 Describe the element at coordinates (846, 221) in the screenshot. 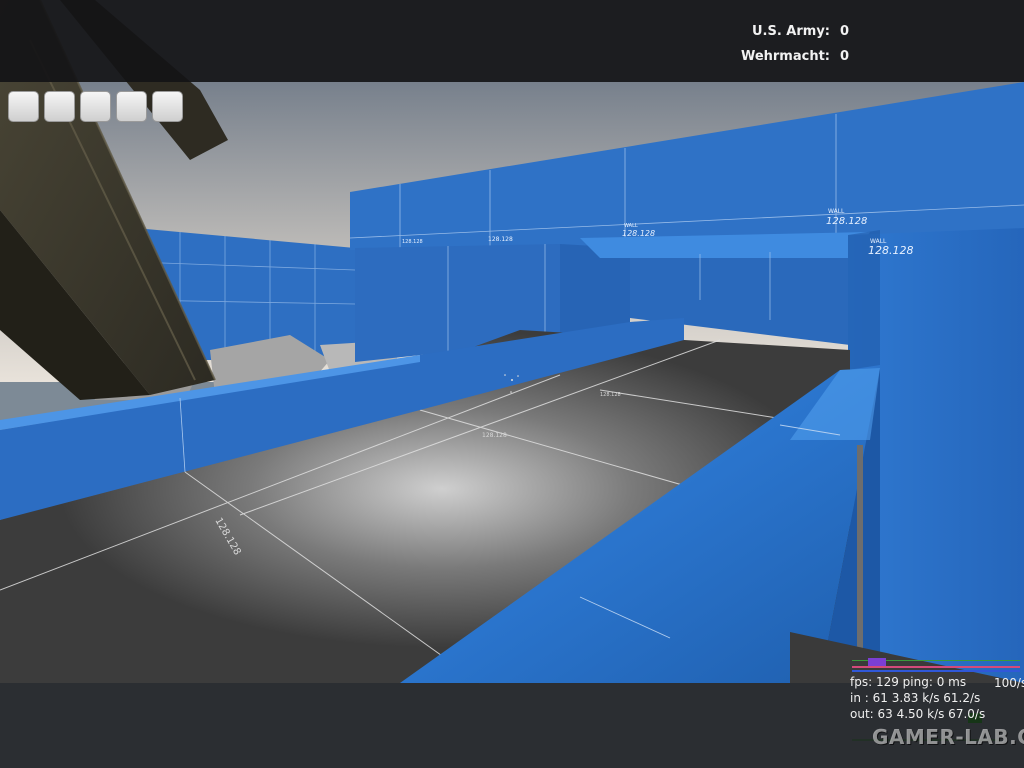

I see `texture-label-size-2: 128.128` at that location.